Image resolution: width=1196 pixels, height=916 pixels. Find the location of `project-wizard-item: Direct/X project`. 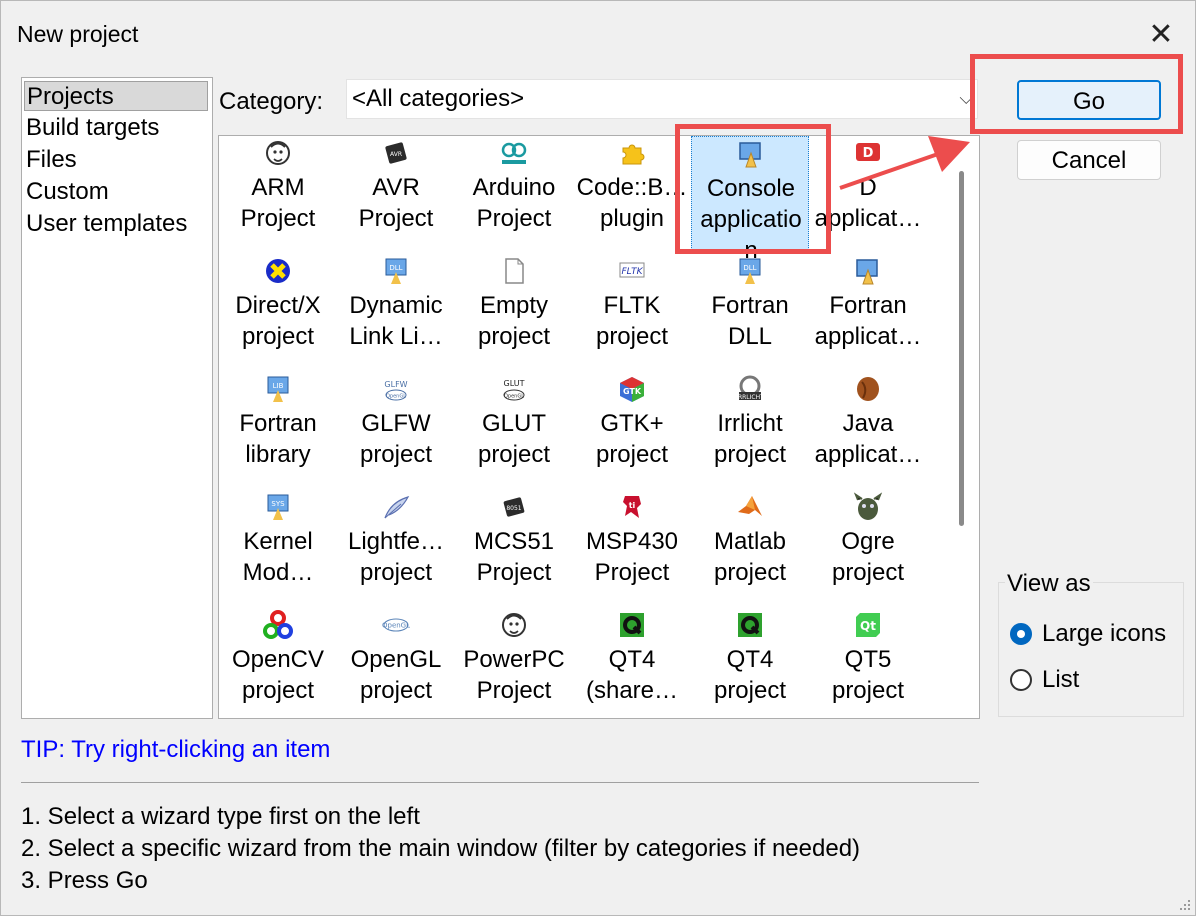

project-wizard-item: Direct/X project is located at coordinates (278, 313).